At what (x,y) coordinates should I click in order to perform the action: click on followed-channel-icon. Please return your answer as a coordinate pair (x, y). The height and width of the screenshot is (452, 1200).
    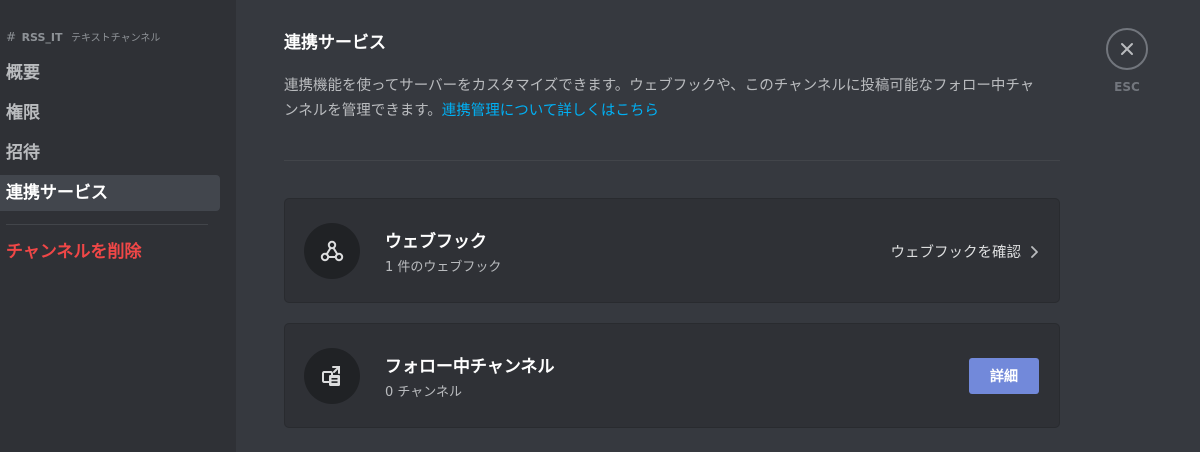
    Looking at the image, I should click on (332, 376).